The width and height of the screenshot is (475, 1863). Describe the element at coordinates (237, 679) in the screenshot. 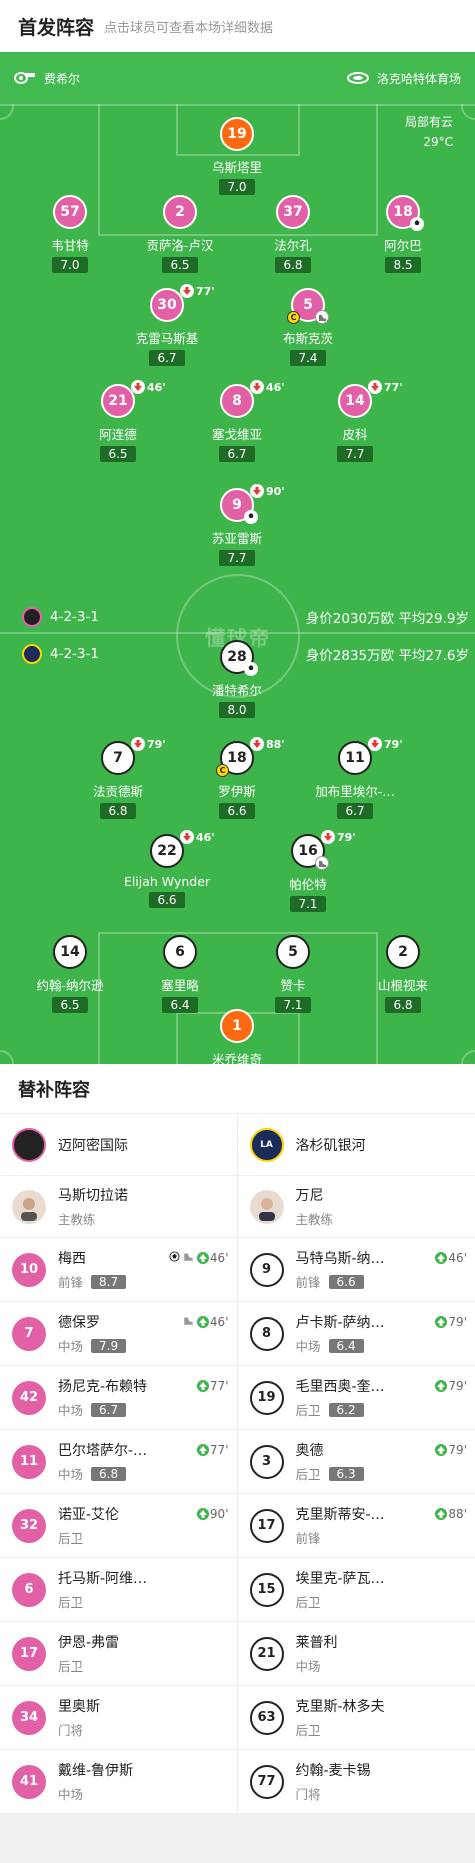

I see `away-player-0: 28 潘特希尔 8.0` at that location.